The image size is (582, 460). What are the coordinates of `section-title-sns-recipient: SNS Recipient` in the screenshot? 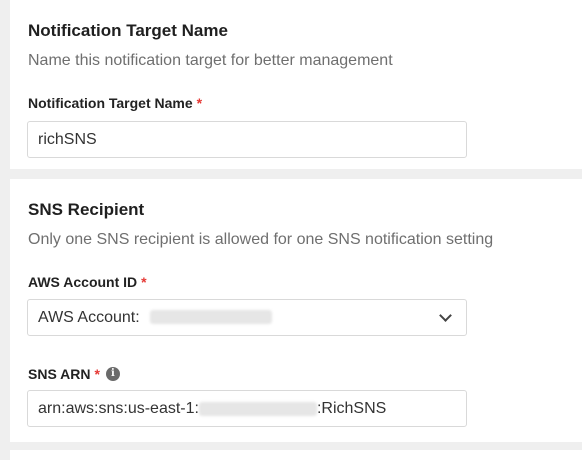 It's located at (86, 209).